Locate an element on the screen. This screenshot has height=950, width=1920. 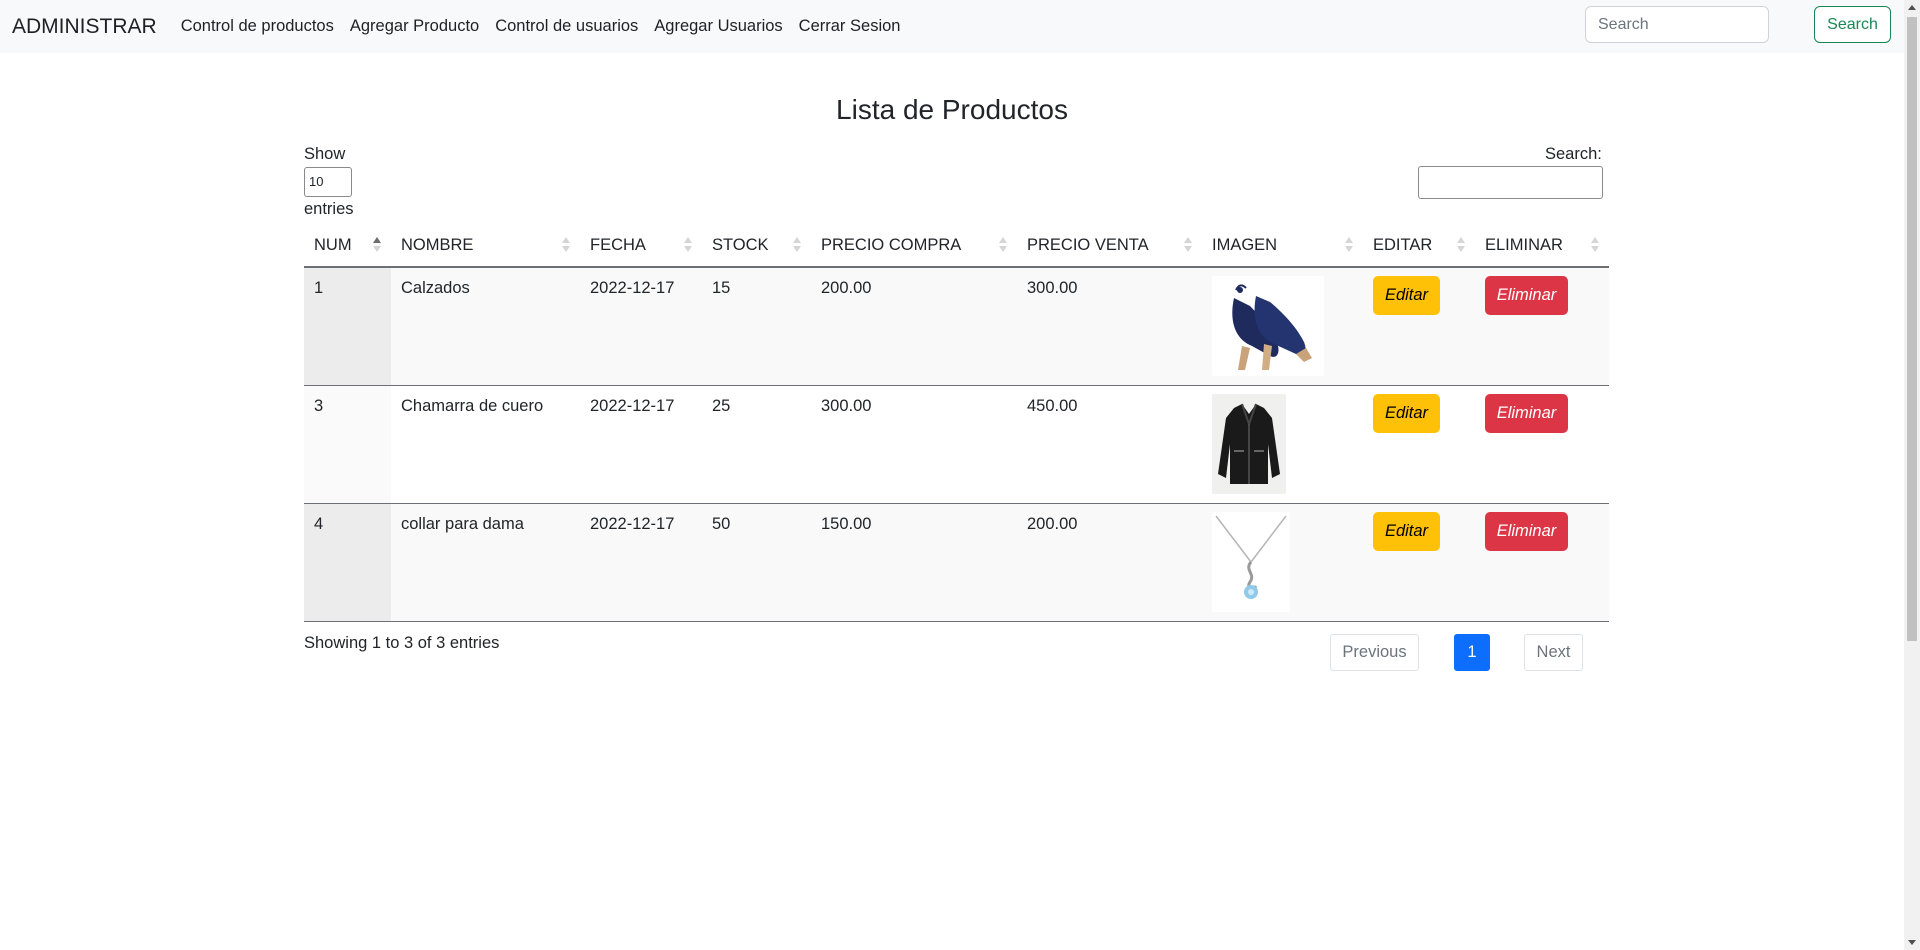
cell-text: 450.00 is located at coordinates (1052, 406).